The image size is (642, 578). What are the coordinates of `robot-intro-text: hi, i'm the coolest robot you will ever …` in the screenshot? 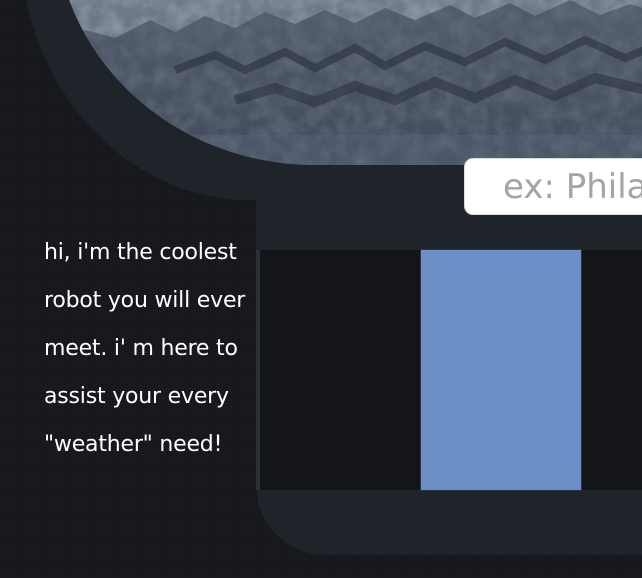 It's located at (148, 348).